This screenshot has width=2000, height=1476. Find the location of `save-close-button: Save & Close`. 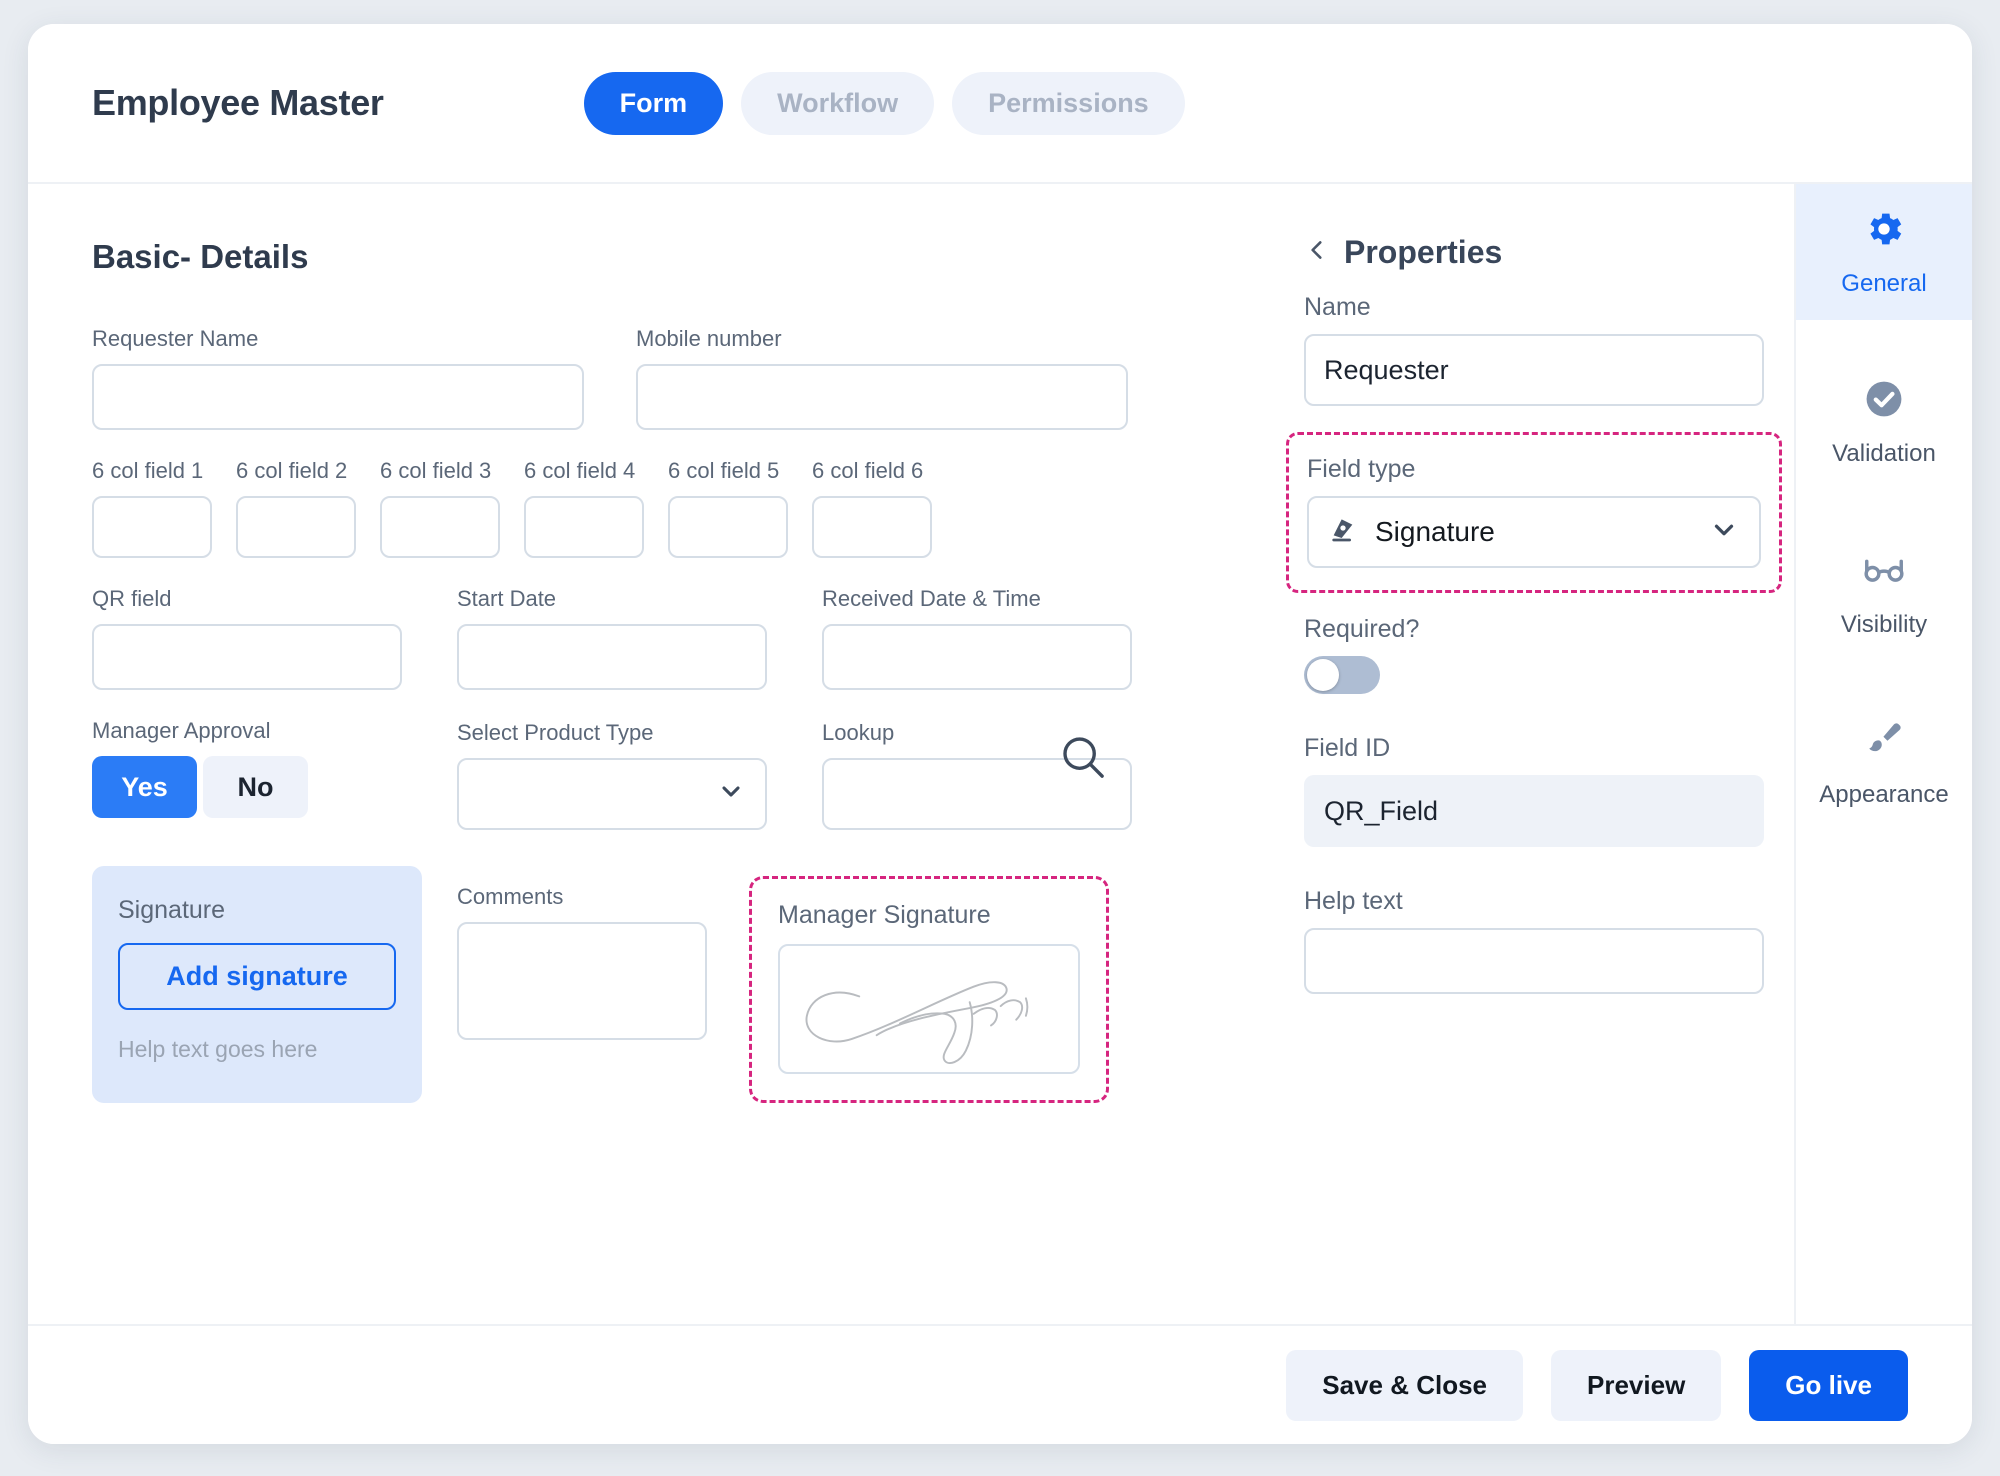

save-close-button: Save & Close is located at coordinates (1404, 1385).